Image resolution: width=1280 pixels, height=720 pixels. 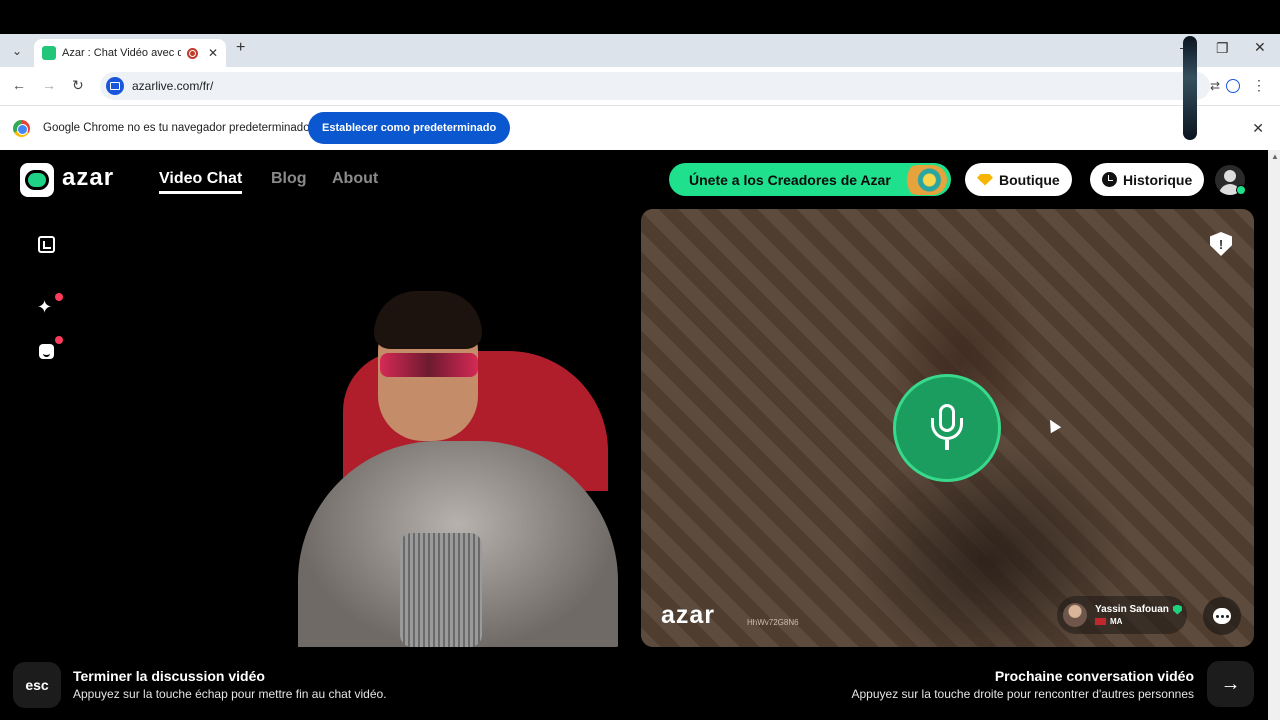 I want to click on chrome-logo-icon, so click(x=21, y=128).